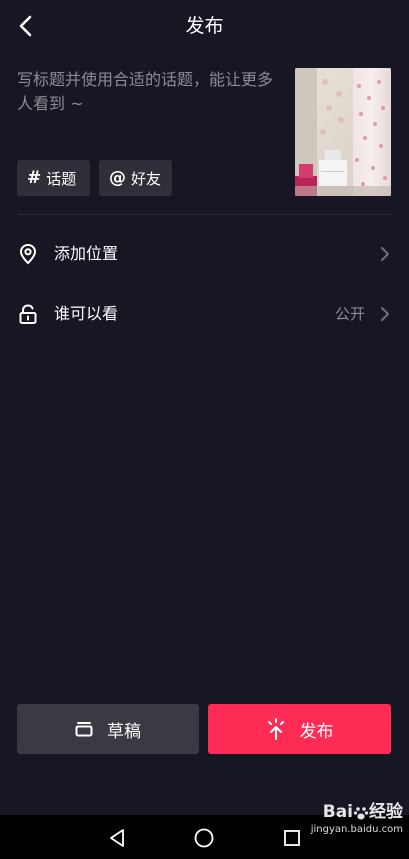 The image size is (409, 859). Describe the element at coordinates (84, 729) in the screenshot. I see `draft-box-icon` at that location.